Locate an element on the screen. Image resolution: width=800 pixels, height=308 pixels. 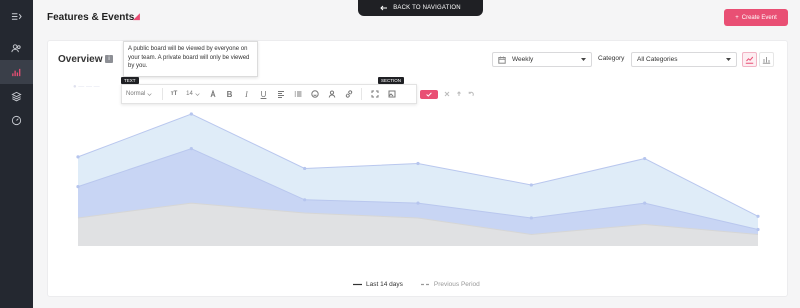
align-left-icon is located at coordinates (280, 94).